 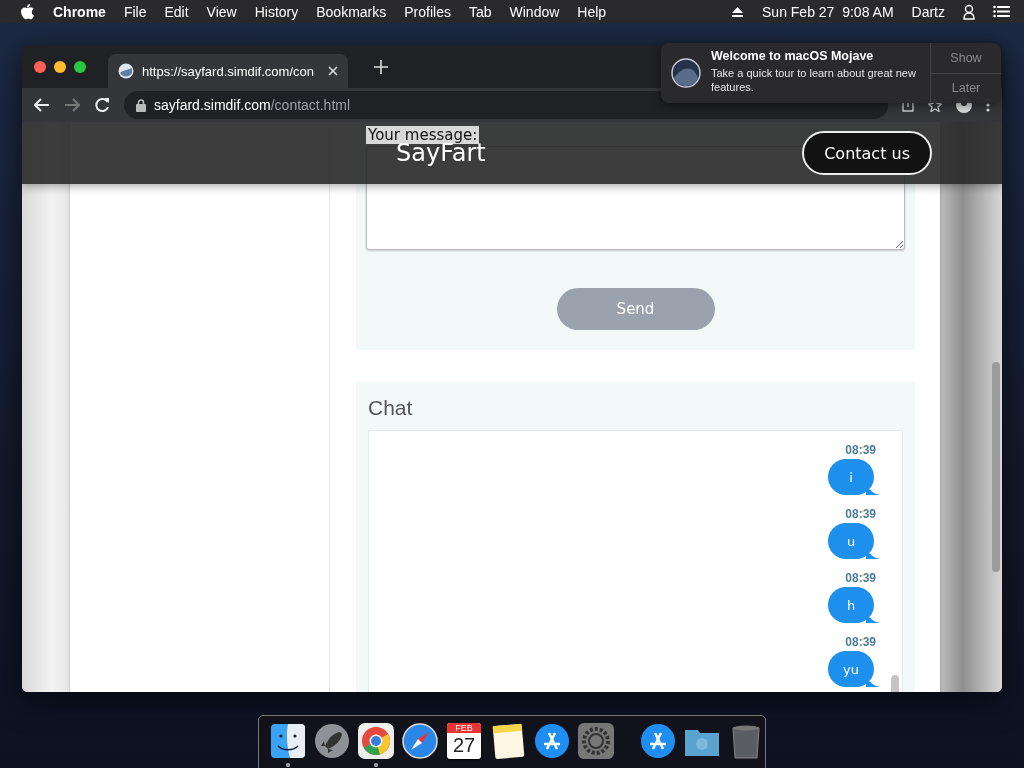 I want to click on menu-item: Bookmarks, so click(x=351, y=11).